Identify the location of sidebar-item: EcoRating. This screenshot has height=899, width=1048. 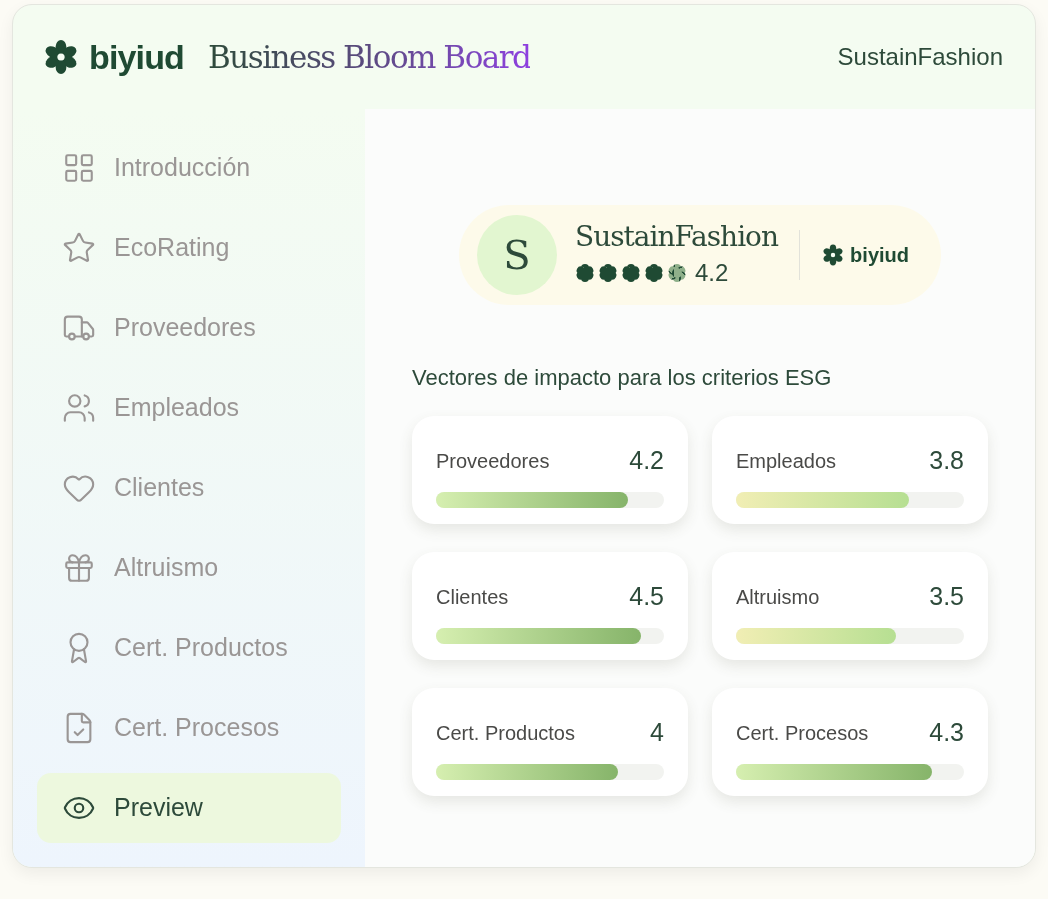
(189, 248).